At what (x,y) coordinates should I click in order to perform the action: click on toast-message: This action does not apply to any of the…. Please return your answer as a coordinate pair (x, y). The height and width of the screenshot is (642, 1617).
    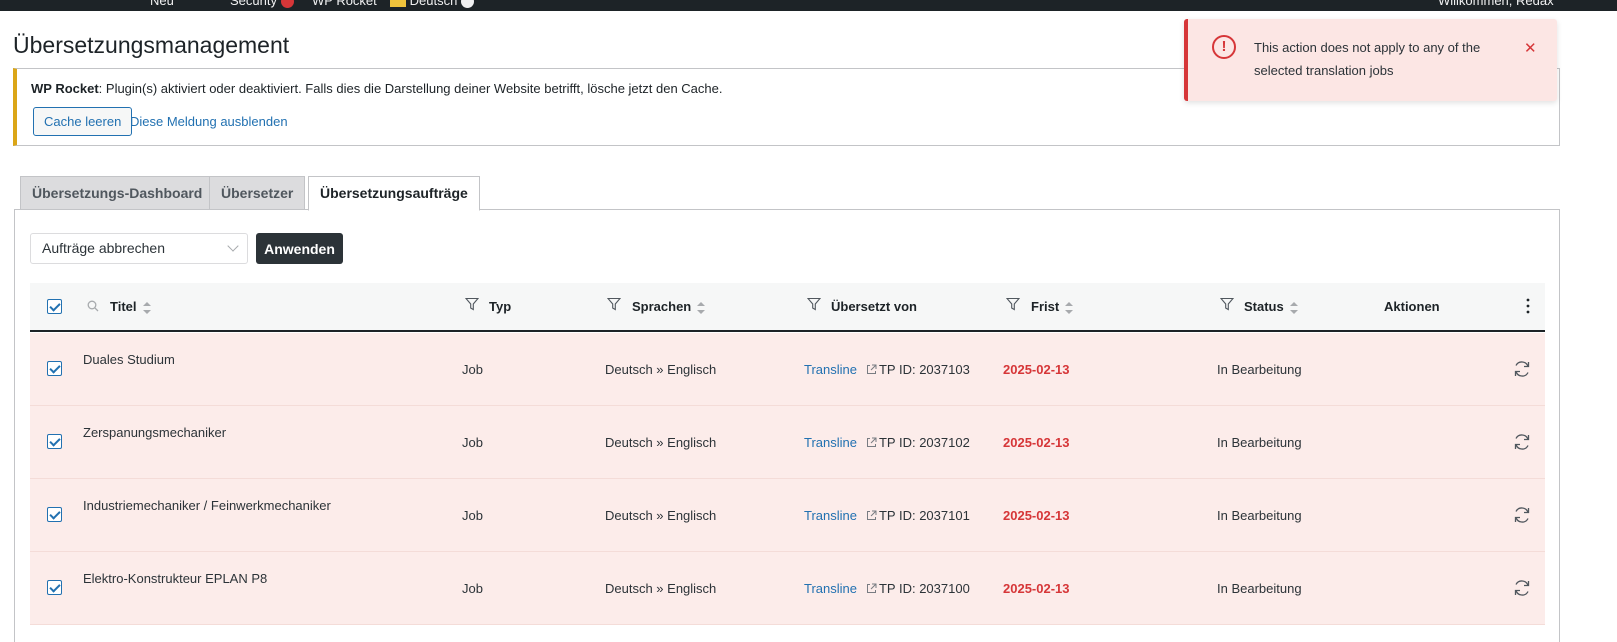
    Looking at the image, I should click on (1367, 59).